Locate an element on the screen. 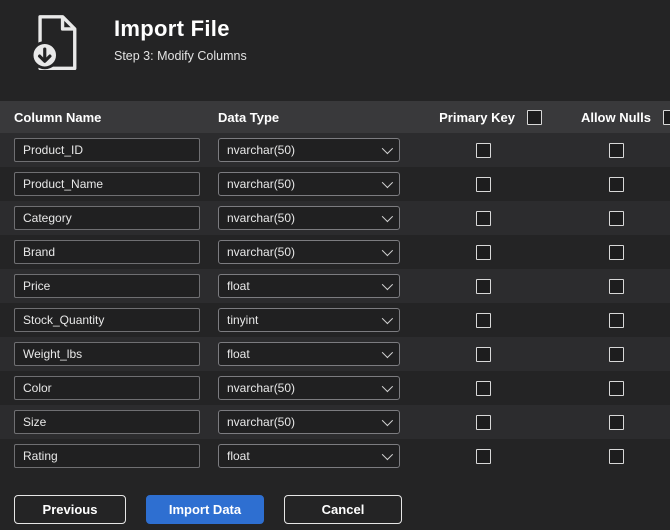 The image size is (670, 530). table-row: tinyint is located at coordinates (335, 320).